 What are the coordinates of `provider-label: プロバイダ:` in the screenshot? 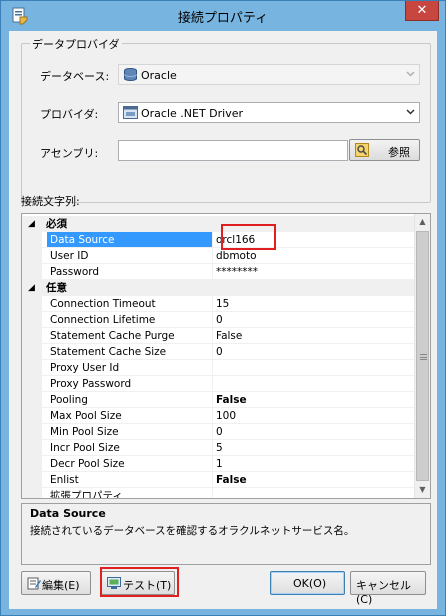 It's located at (69, 114).